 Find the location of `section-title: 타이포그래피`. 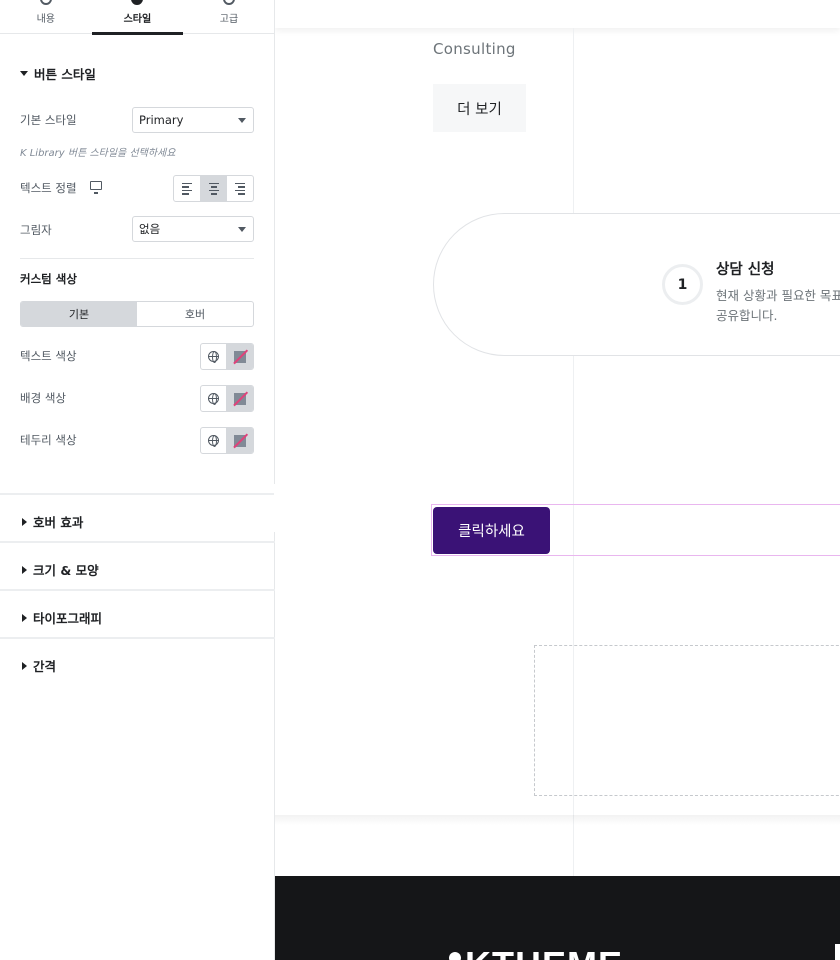

section-title: 타이포그래피 is located at coordinates (68, 618).